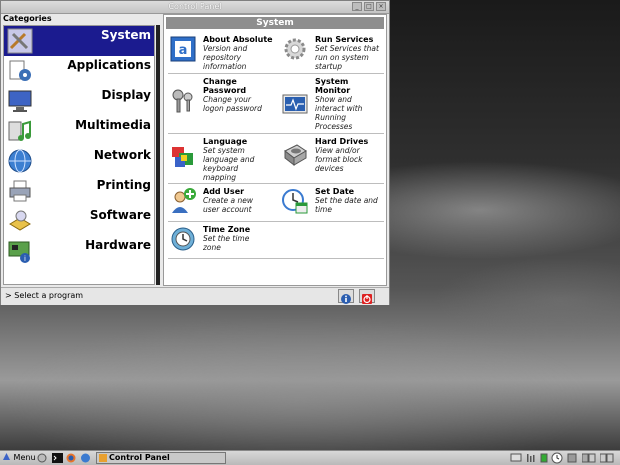 This screenshot has width=620, height=465. What do you see at coordinates (184, 200) in the screenshot?
I see `add-user-icon` at bounding box center [184, 200].